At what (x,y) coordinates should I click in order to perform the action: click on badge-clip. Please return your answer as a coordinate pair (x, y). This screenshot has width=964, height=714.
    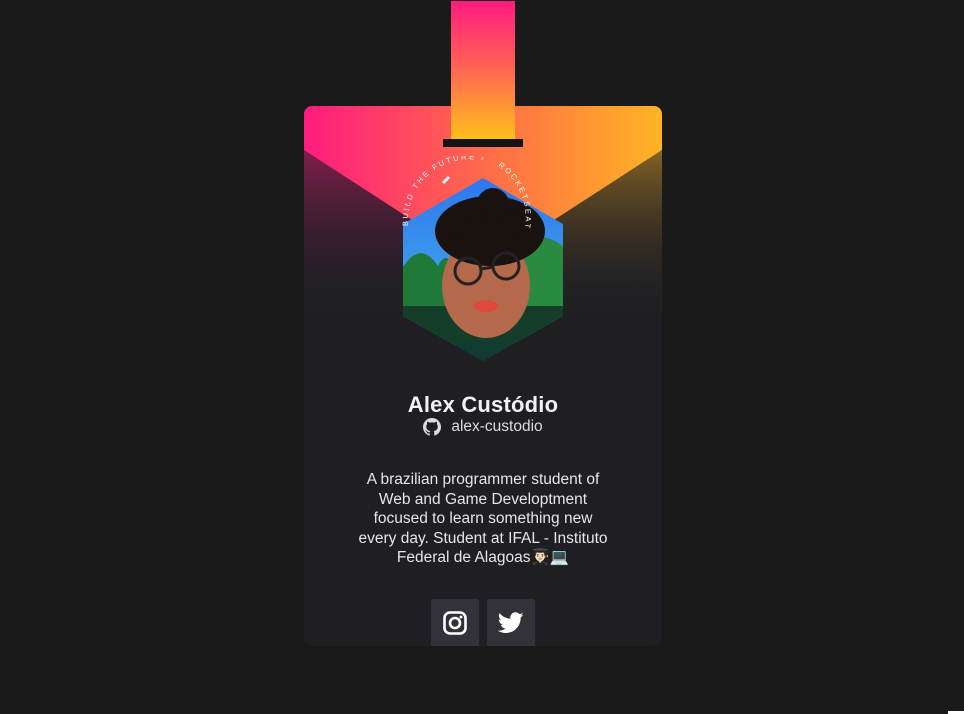
    Looking at the image, I should click on (483, 143).